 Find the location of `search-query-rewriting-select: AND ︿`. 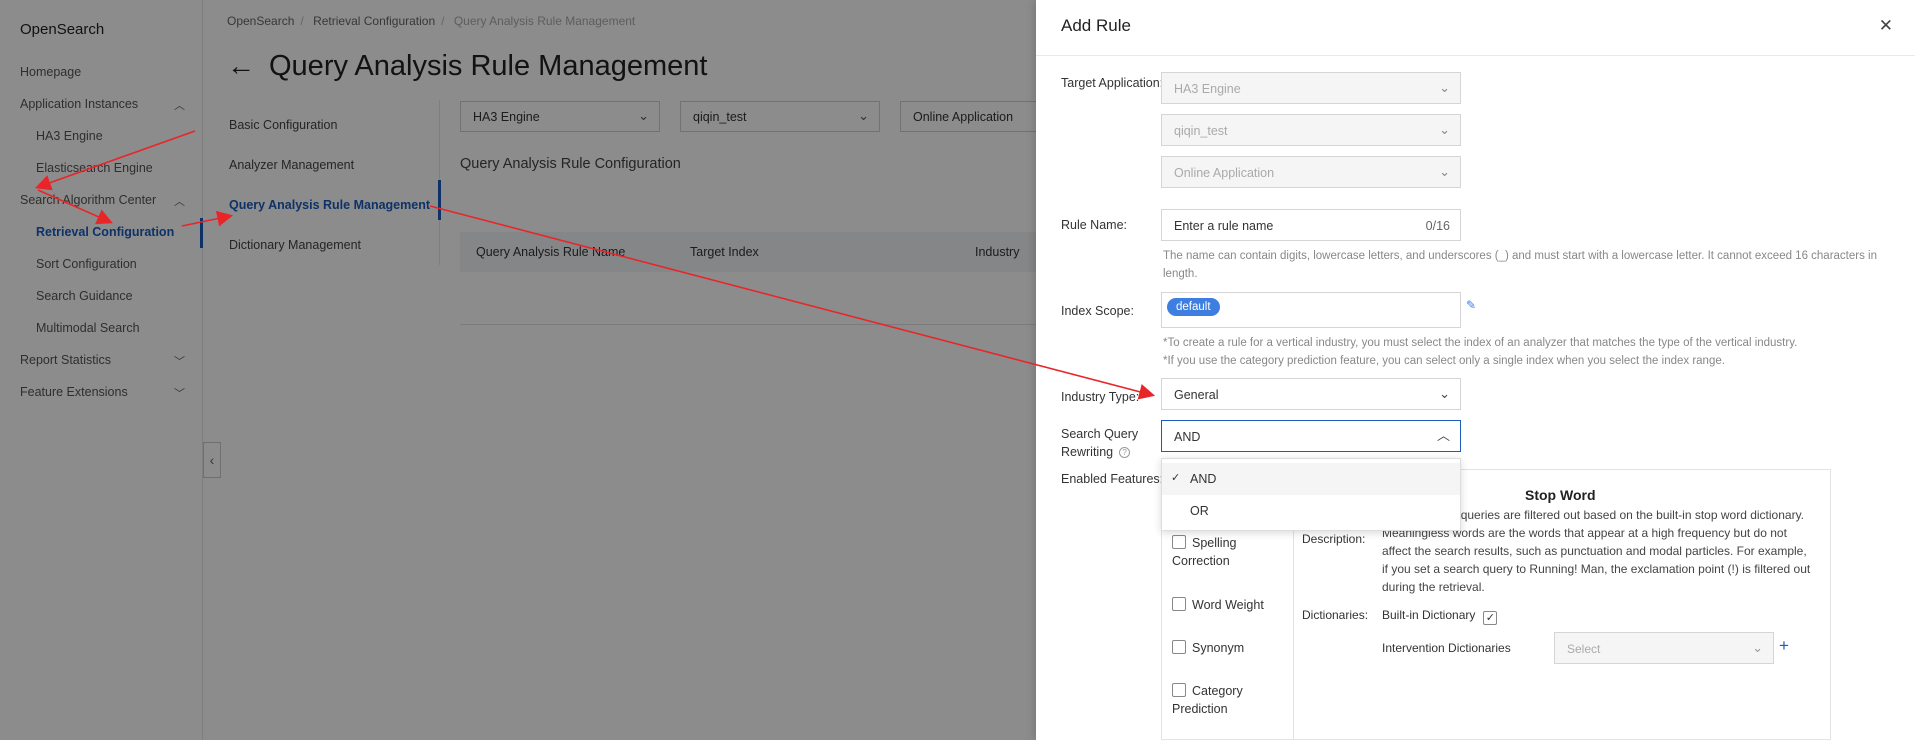

search-query-rewriting-select: AND ︿ is located at coordinates (1311, 436).